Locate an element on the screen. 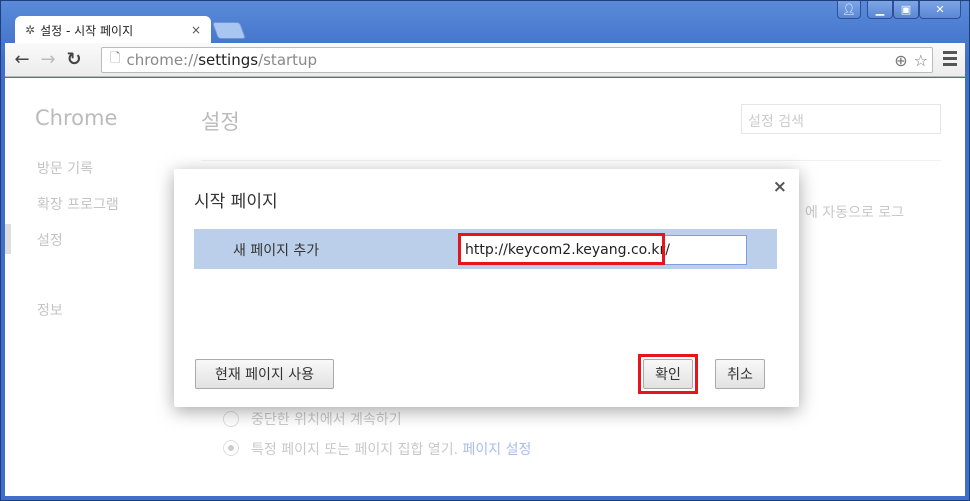 Image resolution: width=970 pixels, height=501 pixels. url-path: /startup is located at coordinates (288, 60).